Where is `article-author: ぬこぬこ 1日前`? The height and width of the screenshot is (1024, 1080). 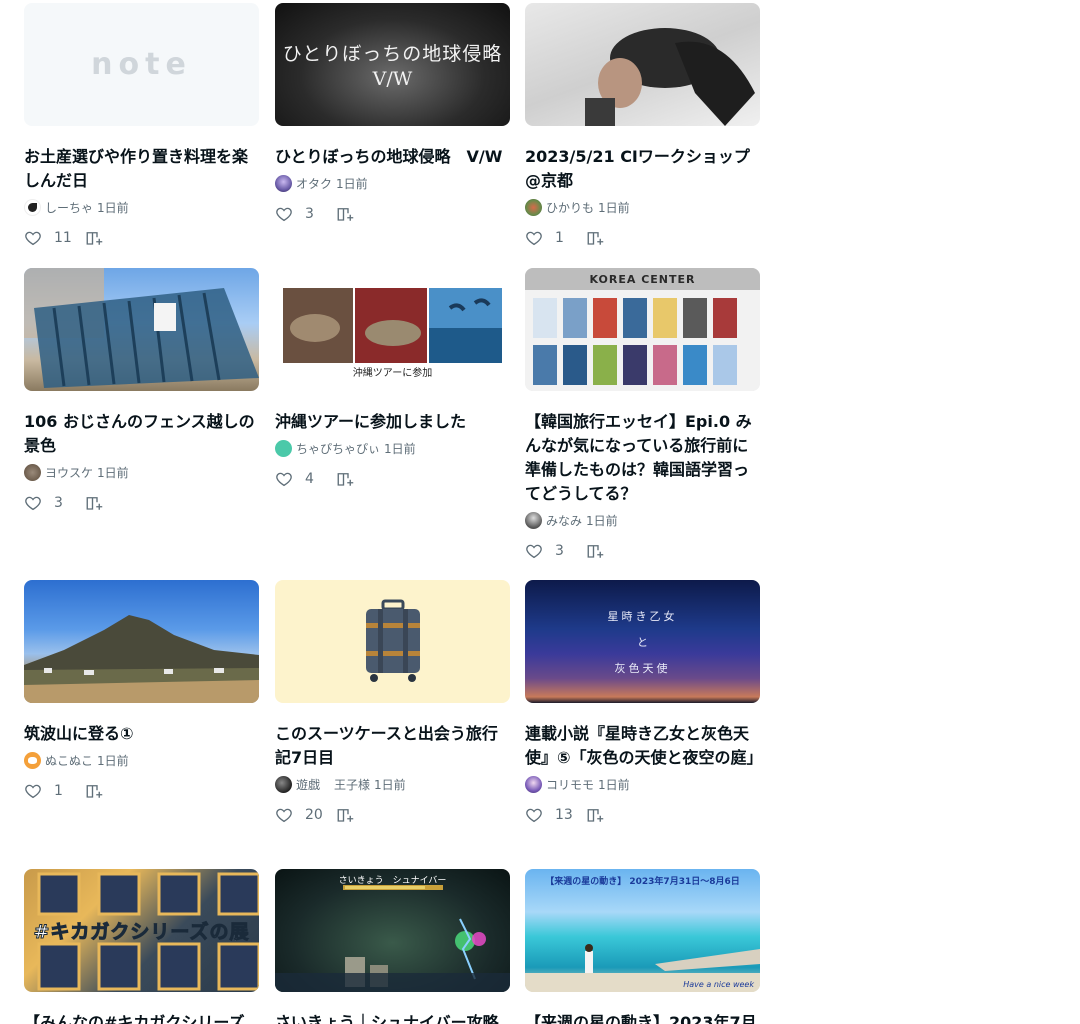
article-author: ぬこぬこ 1日前 is located at coordinates (141, 760).